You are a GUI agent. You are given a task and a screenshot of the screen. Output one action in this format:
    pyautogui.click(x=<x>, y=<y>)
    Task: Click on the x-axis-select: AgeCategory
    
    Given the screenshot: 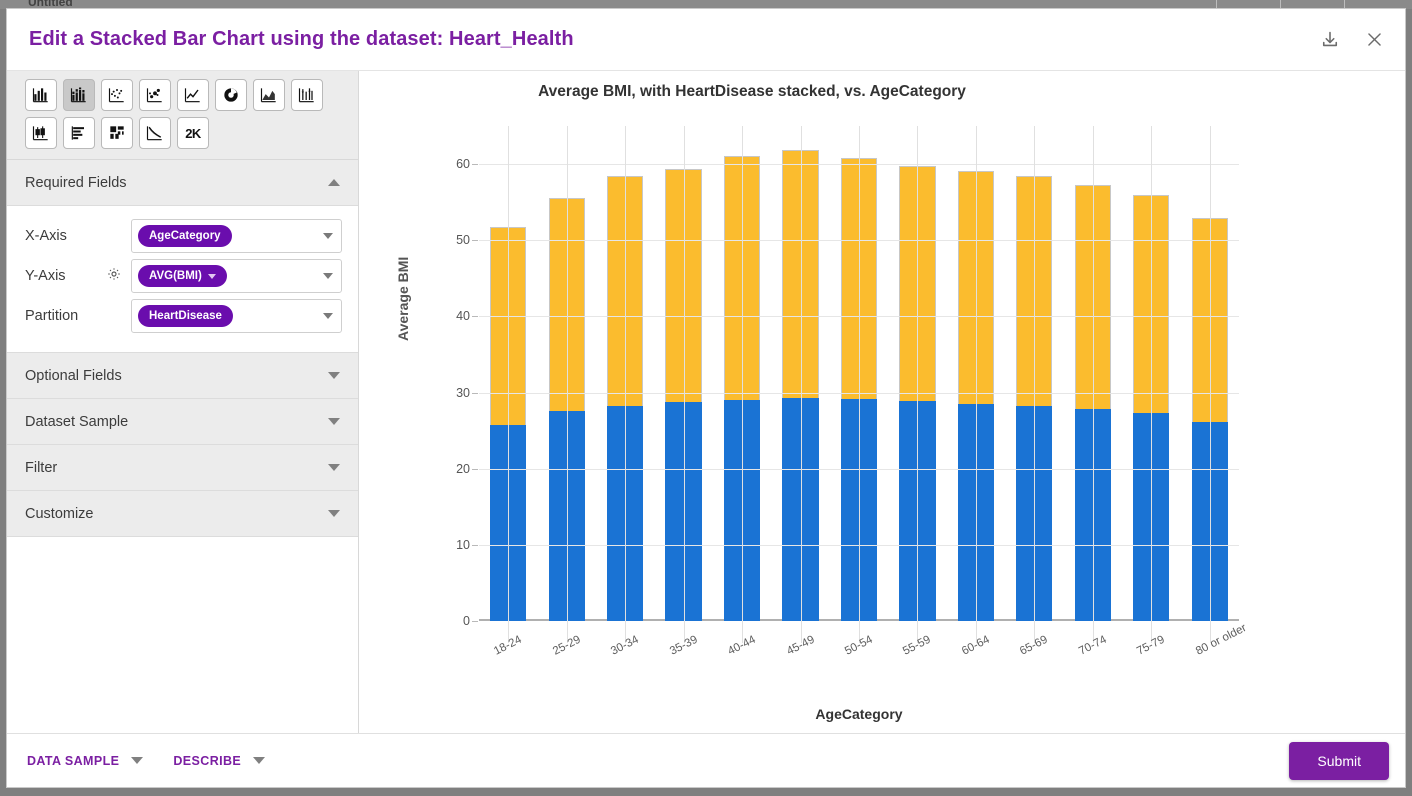 What is the action you would take?
    pyautogui.click(x=236, y=236)
    